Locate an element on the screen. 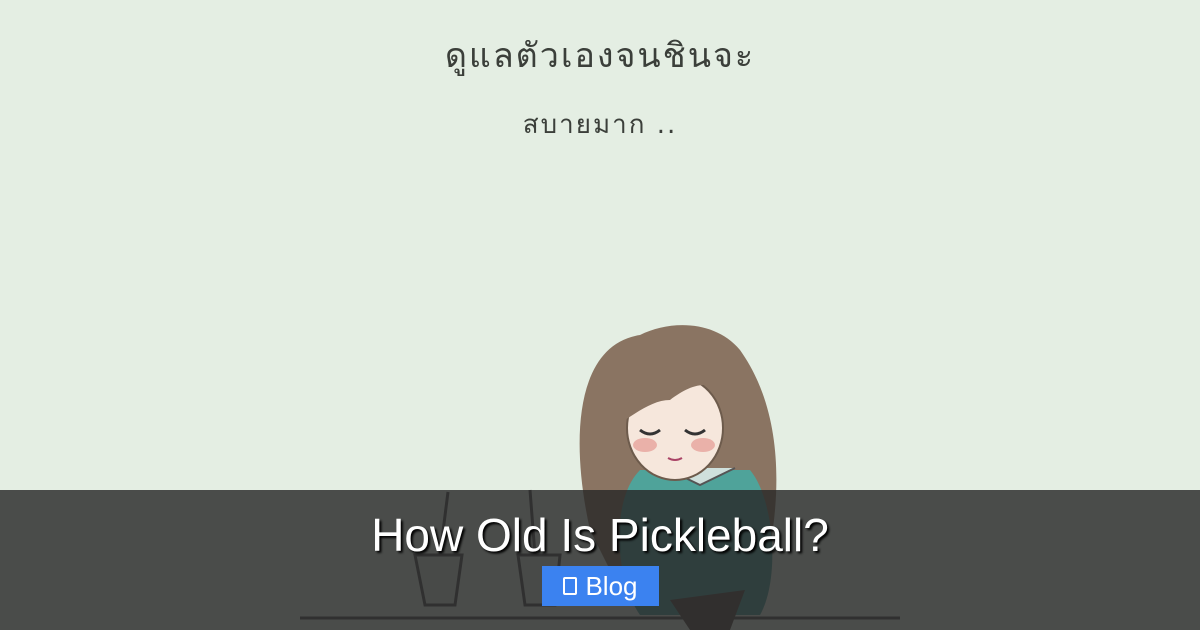 Image resolution: width=1200 pixels, height=630 pixels. post-title: How Old Is Pickleball? is located at coordinates (600, 535).